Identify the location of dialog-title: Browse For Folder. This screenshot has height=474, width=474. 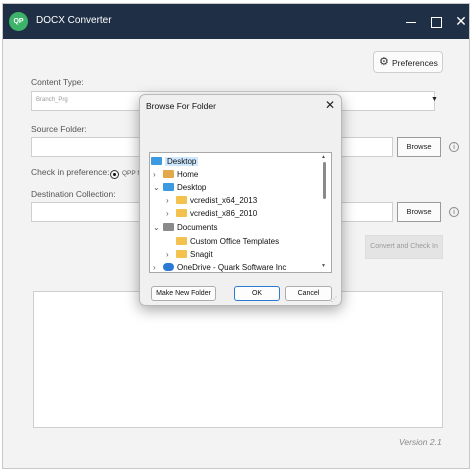
(181, 106).